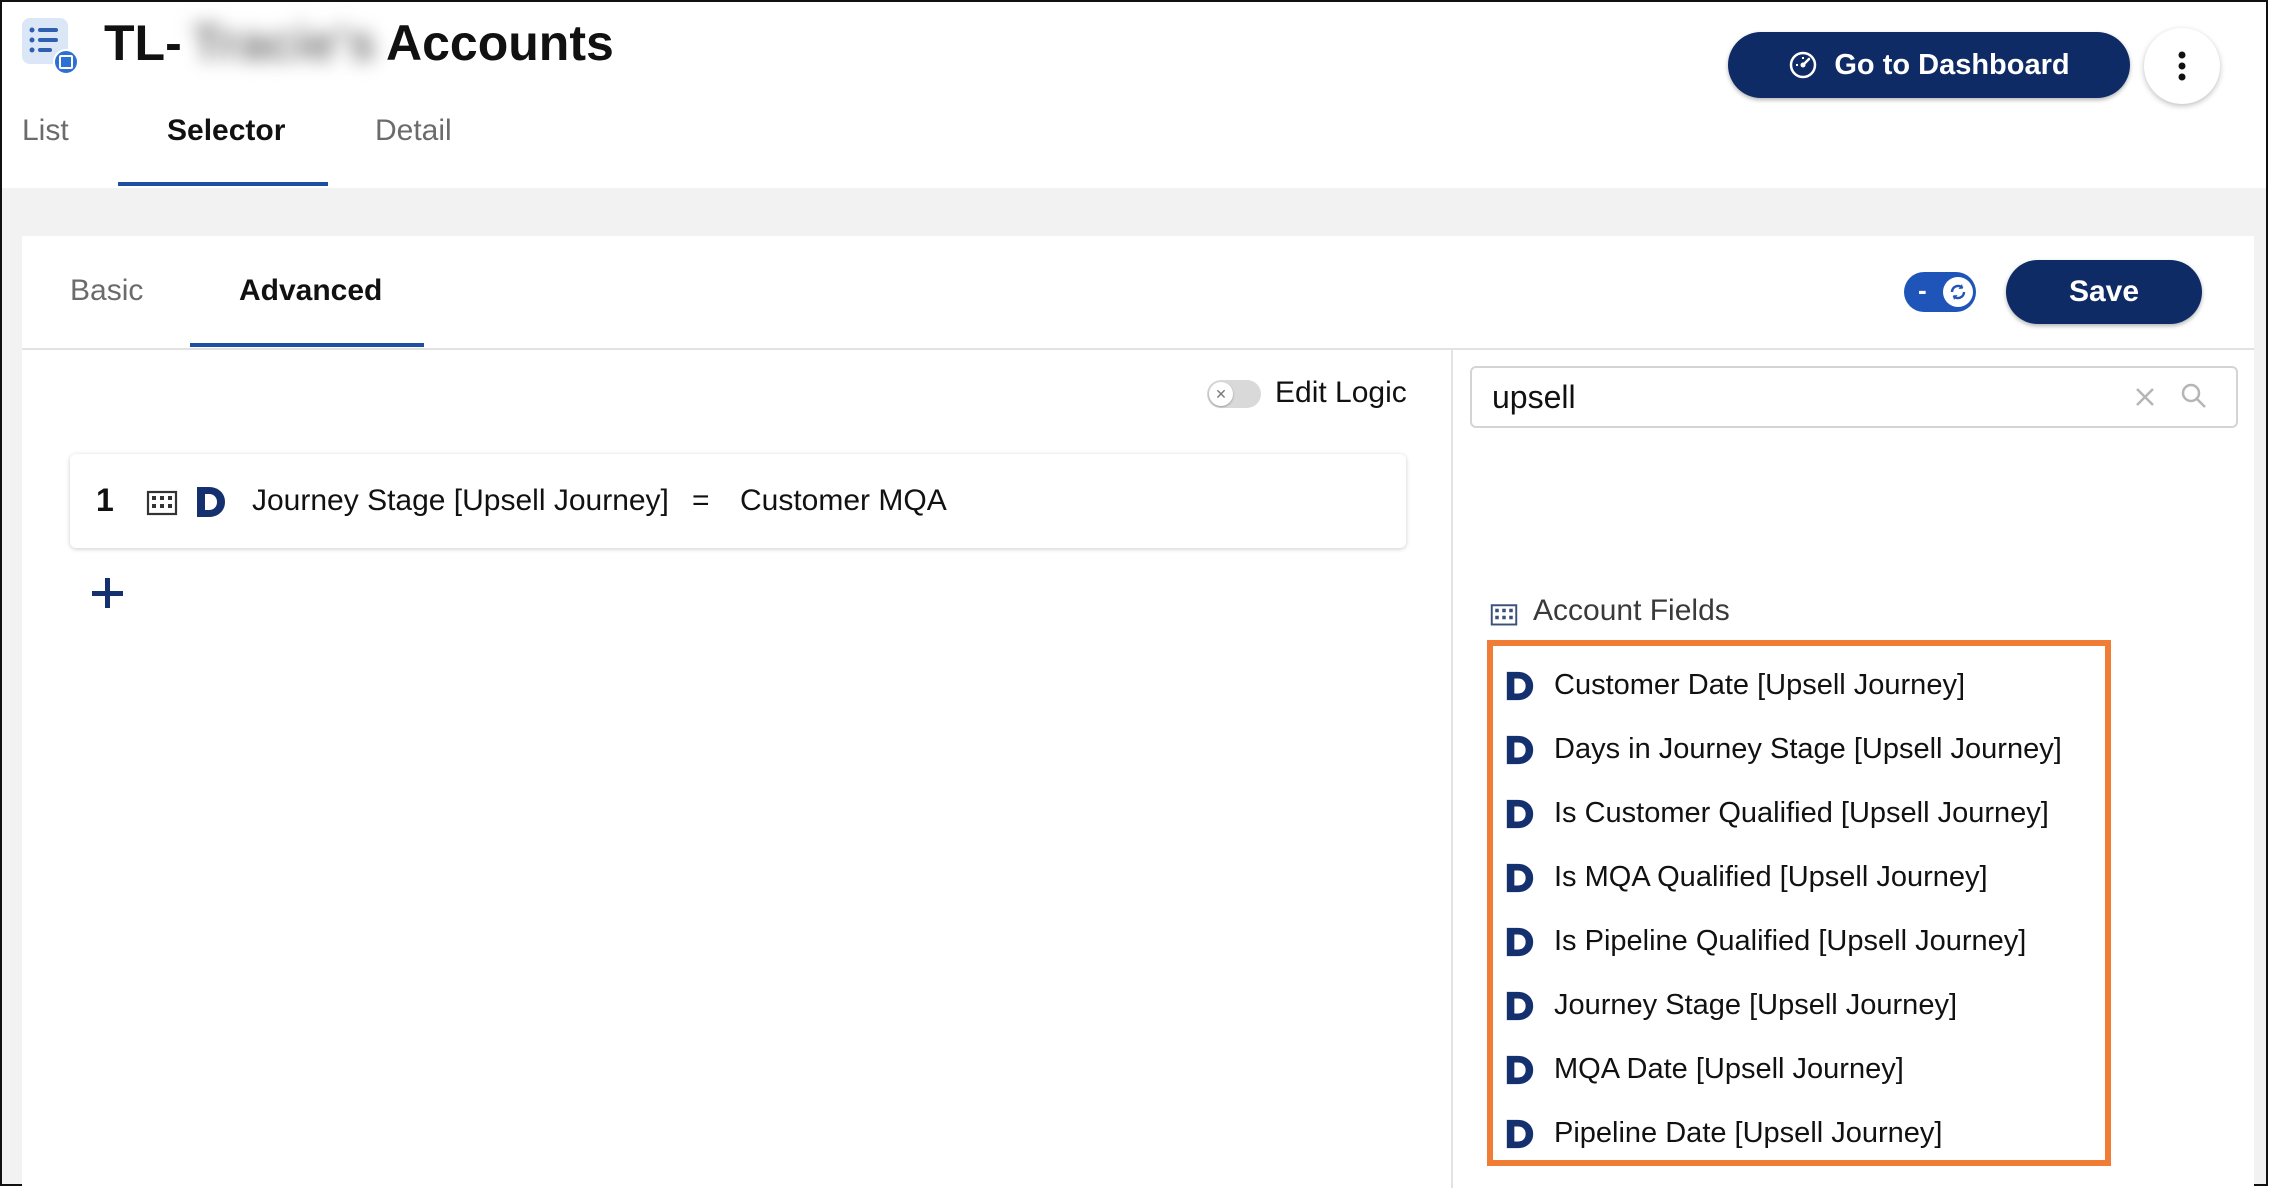 The width and height of the screenshot is (2272, 1190). What do you see at coordinates (1922, 290) in the screenshot?
I see `toggle-label: -` at bounding box center [1922, 290].